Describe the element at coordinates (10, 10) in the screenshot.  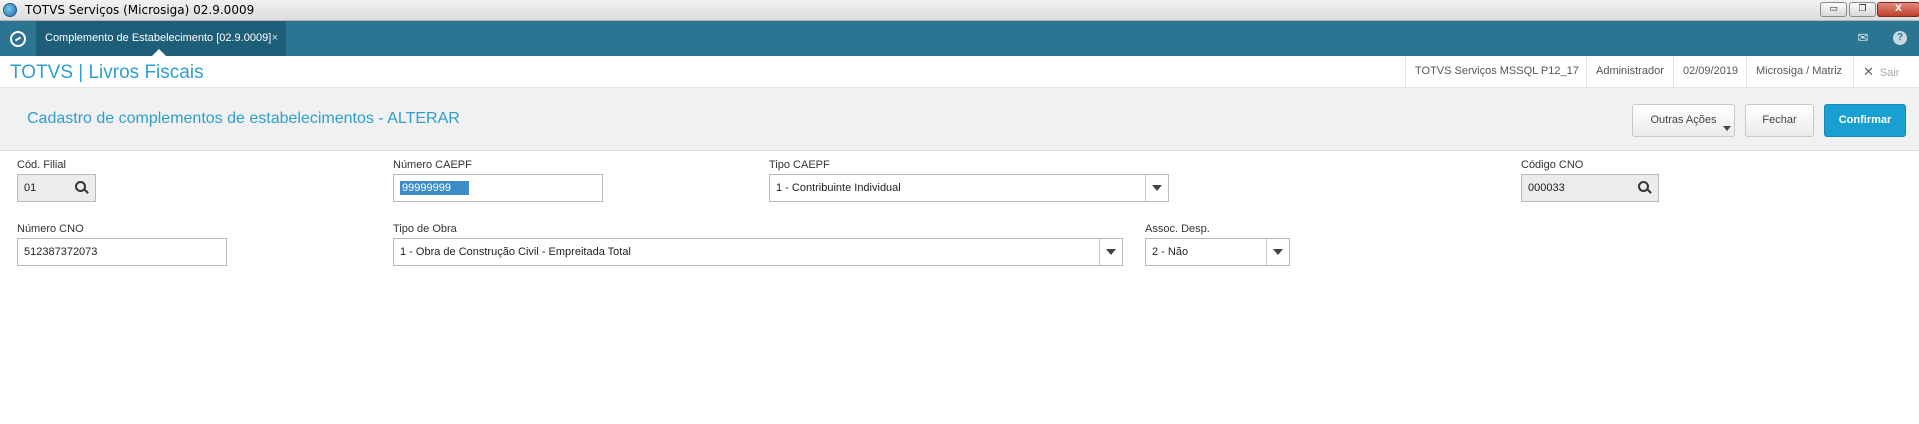
I see `app-logo-icon` at that location.